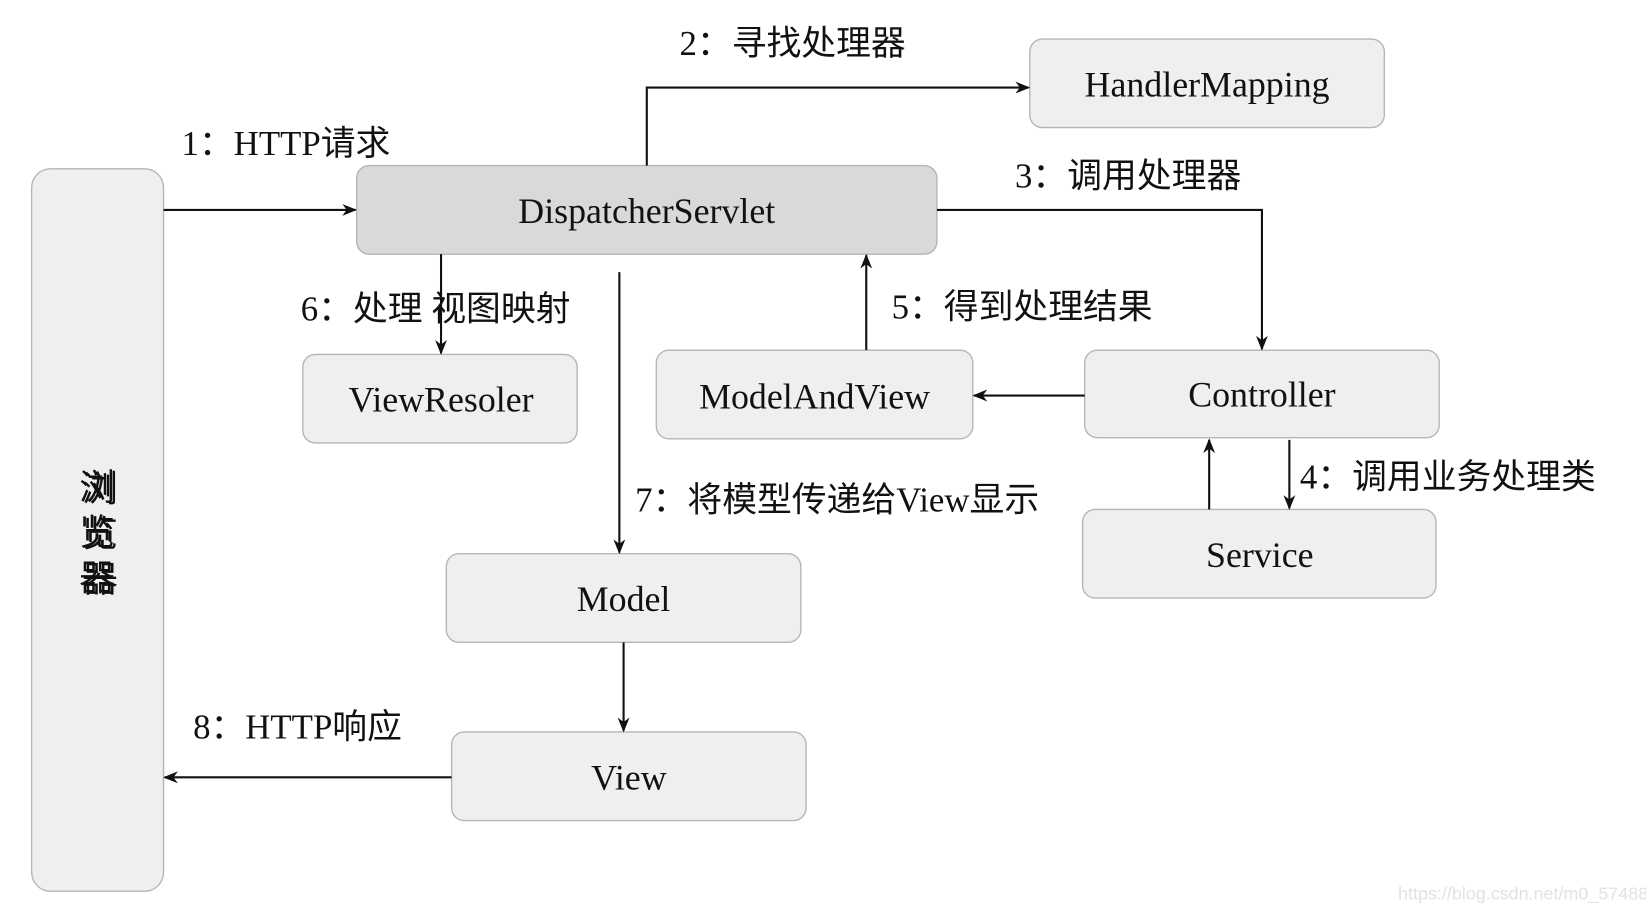 The height and width of the screenshot is (906, 1646). Describe the element at coordinates (1522, 894) in the screenshot. I see `watermark: https://blog.csdn.net/m0_57488641` at that location.